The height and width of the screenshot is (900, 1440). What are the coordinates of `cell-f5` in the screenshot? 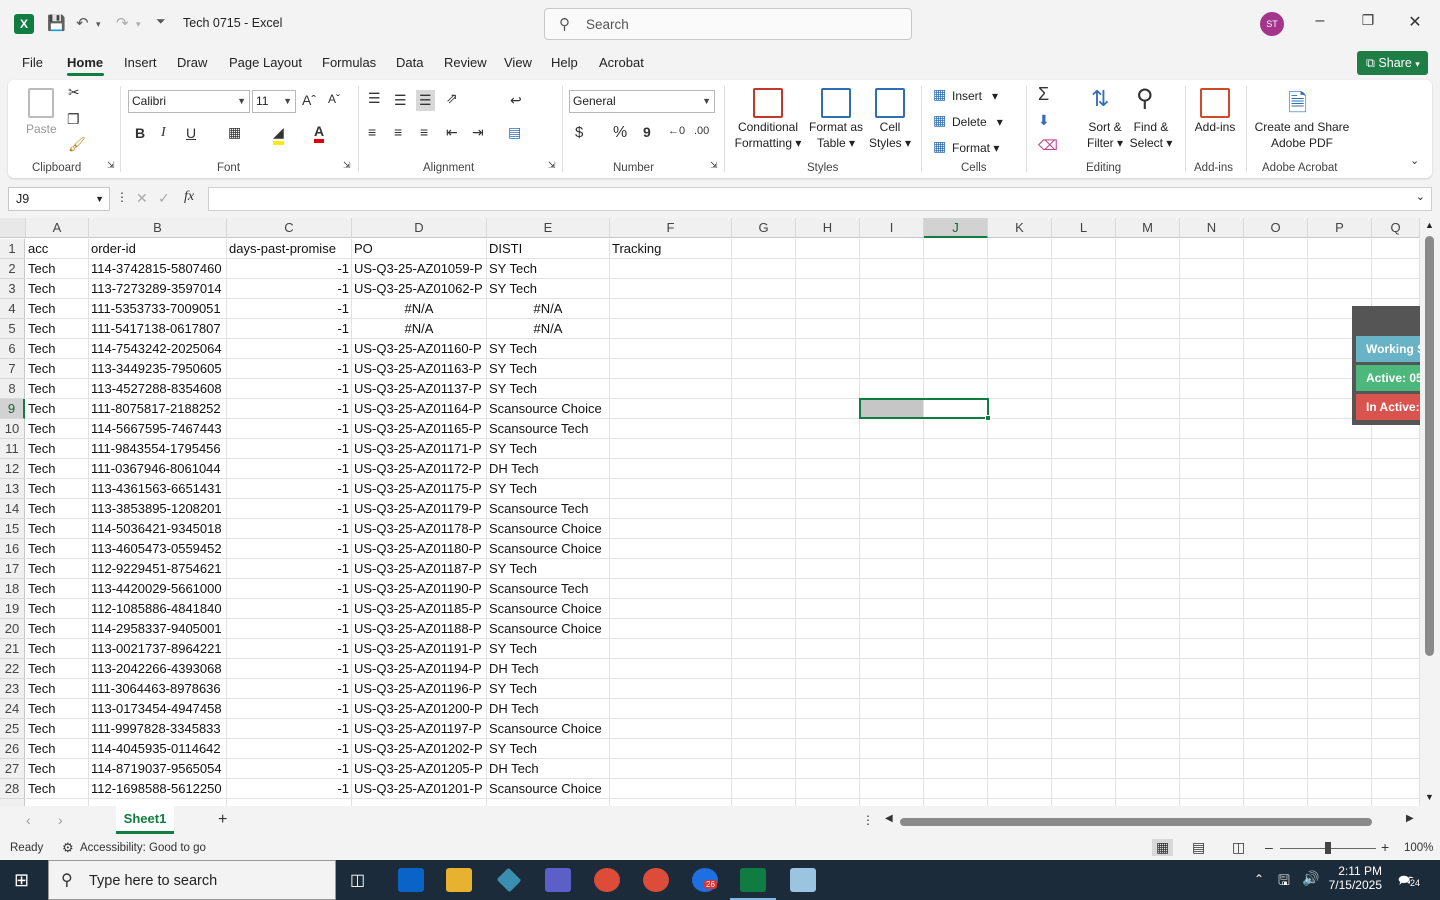 It's located at (671, 329).